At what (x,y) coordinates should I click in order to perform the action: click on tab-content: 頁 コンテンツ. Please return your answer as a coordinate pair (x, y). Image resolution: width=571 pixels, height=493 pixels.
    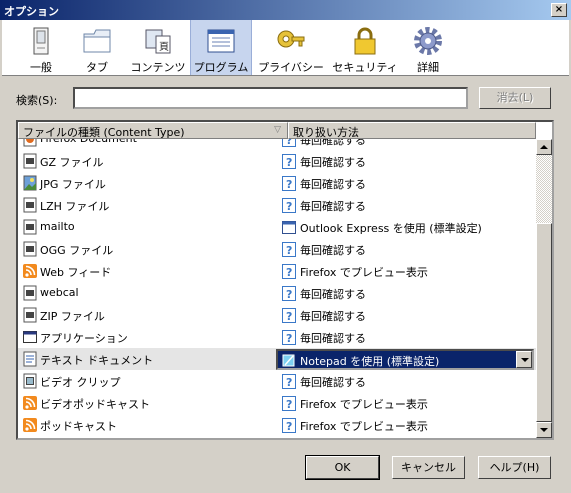
    Looking at the image, I should click on (158, 47).